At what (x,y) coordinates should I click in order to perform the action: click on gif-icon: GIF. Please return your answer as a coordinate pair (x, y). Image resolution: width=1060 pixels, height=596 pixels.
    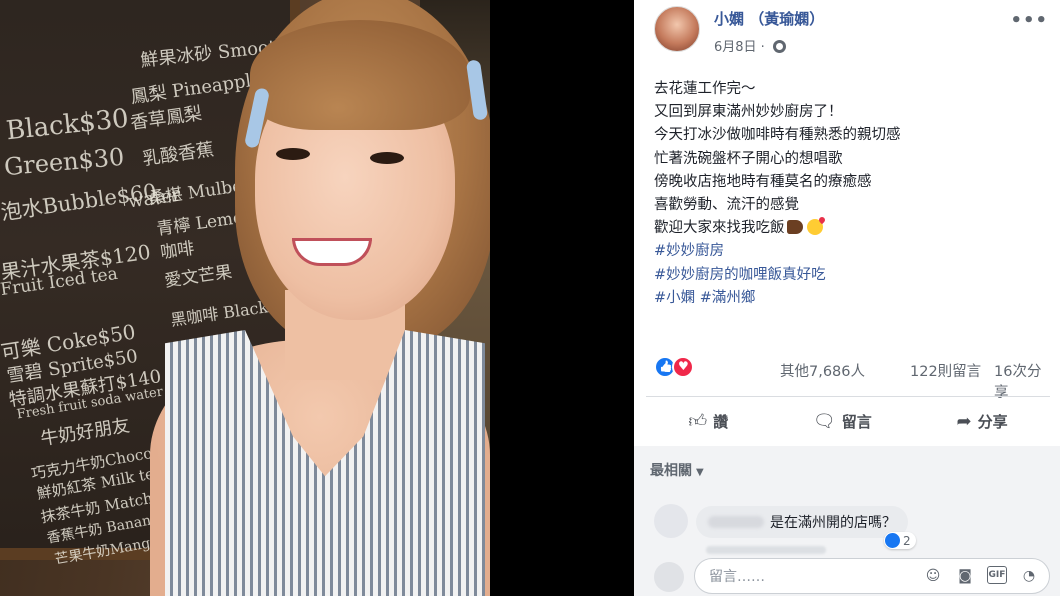
    Looking at the image, I should click on (997, 575).